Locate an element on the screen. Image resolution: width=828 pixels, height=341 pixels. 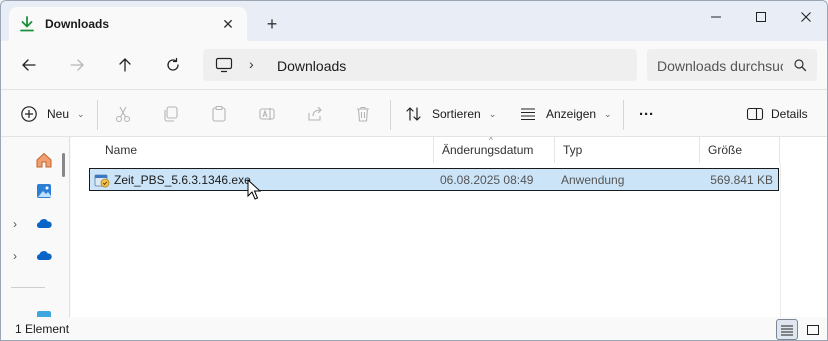
back-button is located at coordinates (29, 65).